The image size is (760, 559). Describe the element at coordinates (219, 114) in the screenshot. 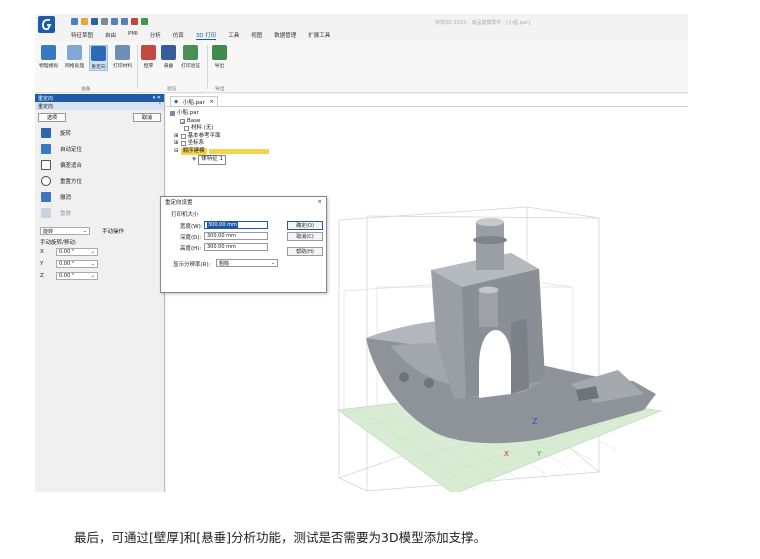

I see `tree-root: 小船.par` at that location.